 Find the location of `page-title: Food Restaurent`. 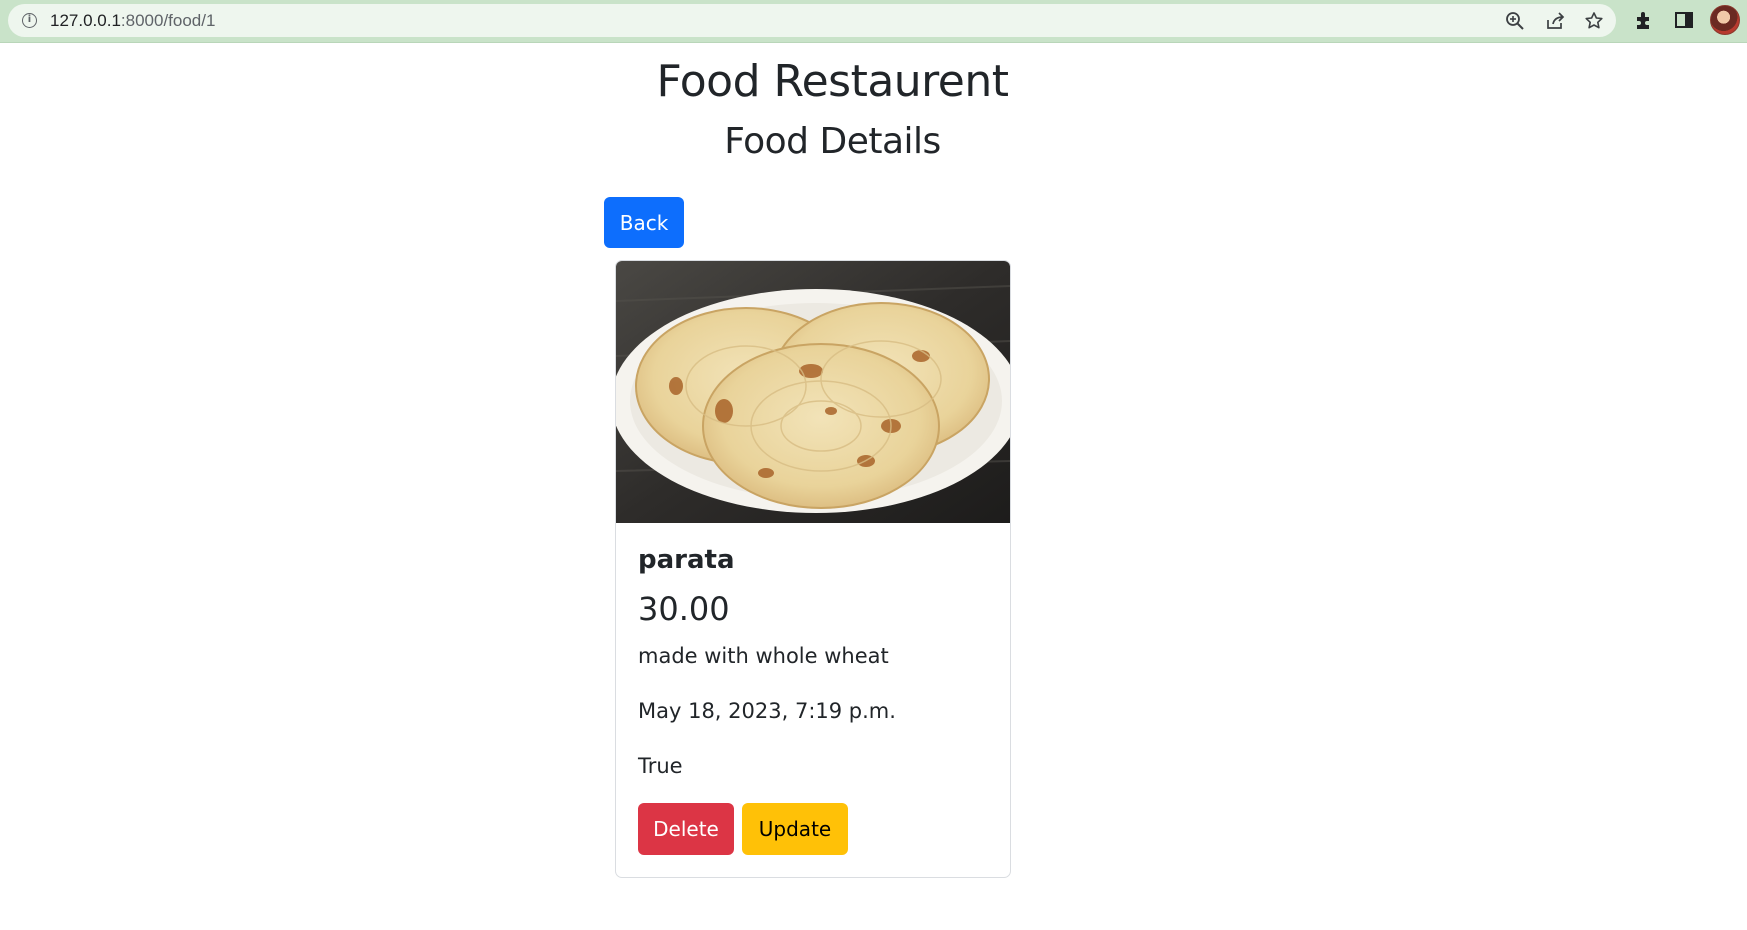

page-title: Food Restaurent is located at coordinates (832, 81).